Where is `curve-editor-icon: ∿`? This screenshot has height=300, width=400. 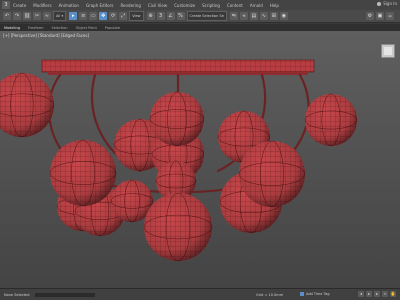 curve-editor-icon: ∿ is located at coordinates (263, 16).